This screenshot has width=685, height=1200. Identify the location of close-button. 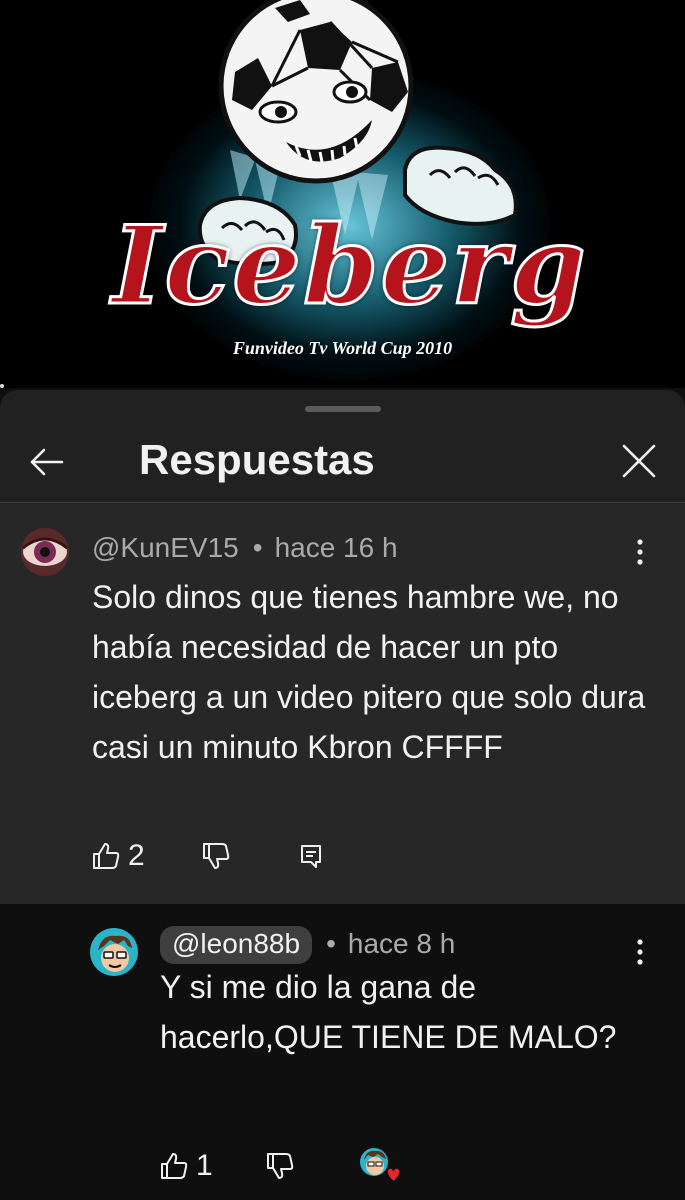
(639, 461).